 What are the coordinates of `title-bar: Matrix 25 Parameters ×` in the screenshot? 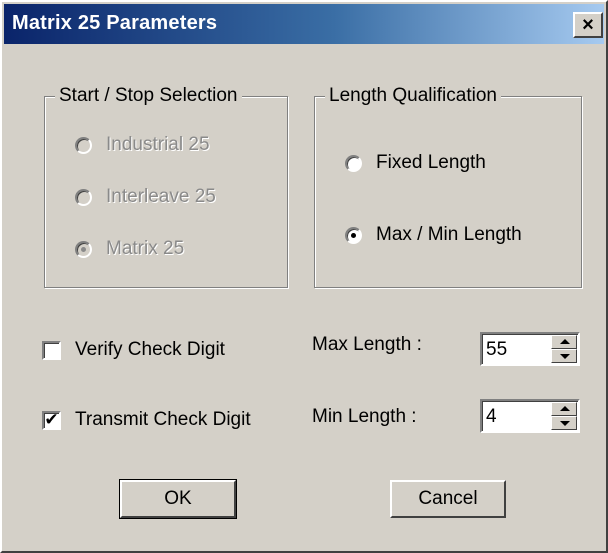 It's located at (304, 24).